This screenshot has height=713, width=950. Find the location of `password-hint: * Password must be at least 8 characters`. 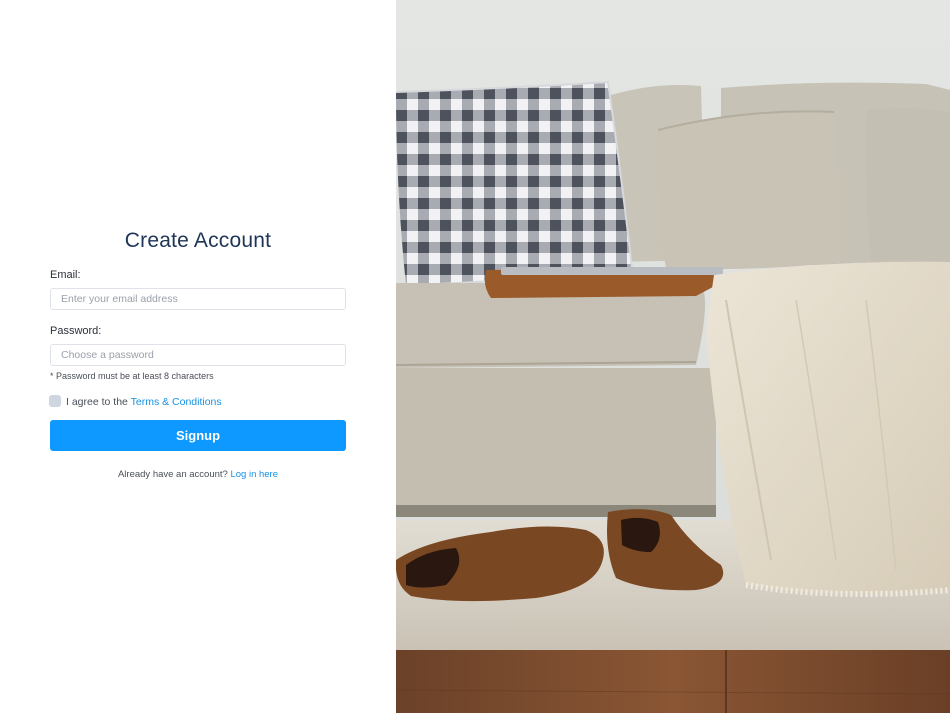

password-hint: * Password must be at least 8 characters is located at coordinates (132, 376).